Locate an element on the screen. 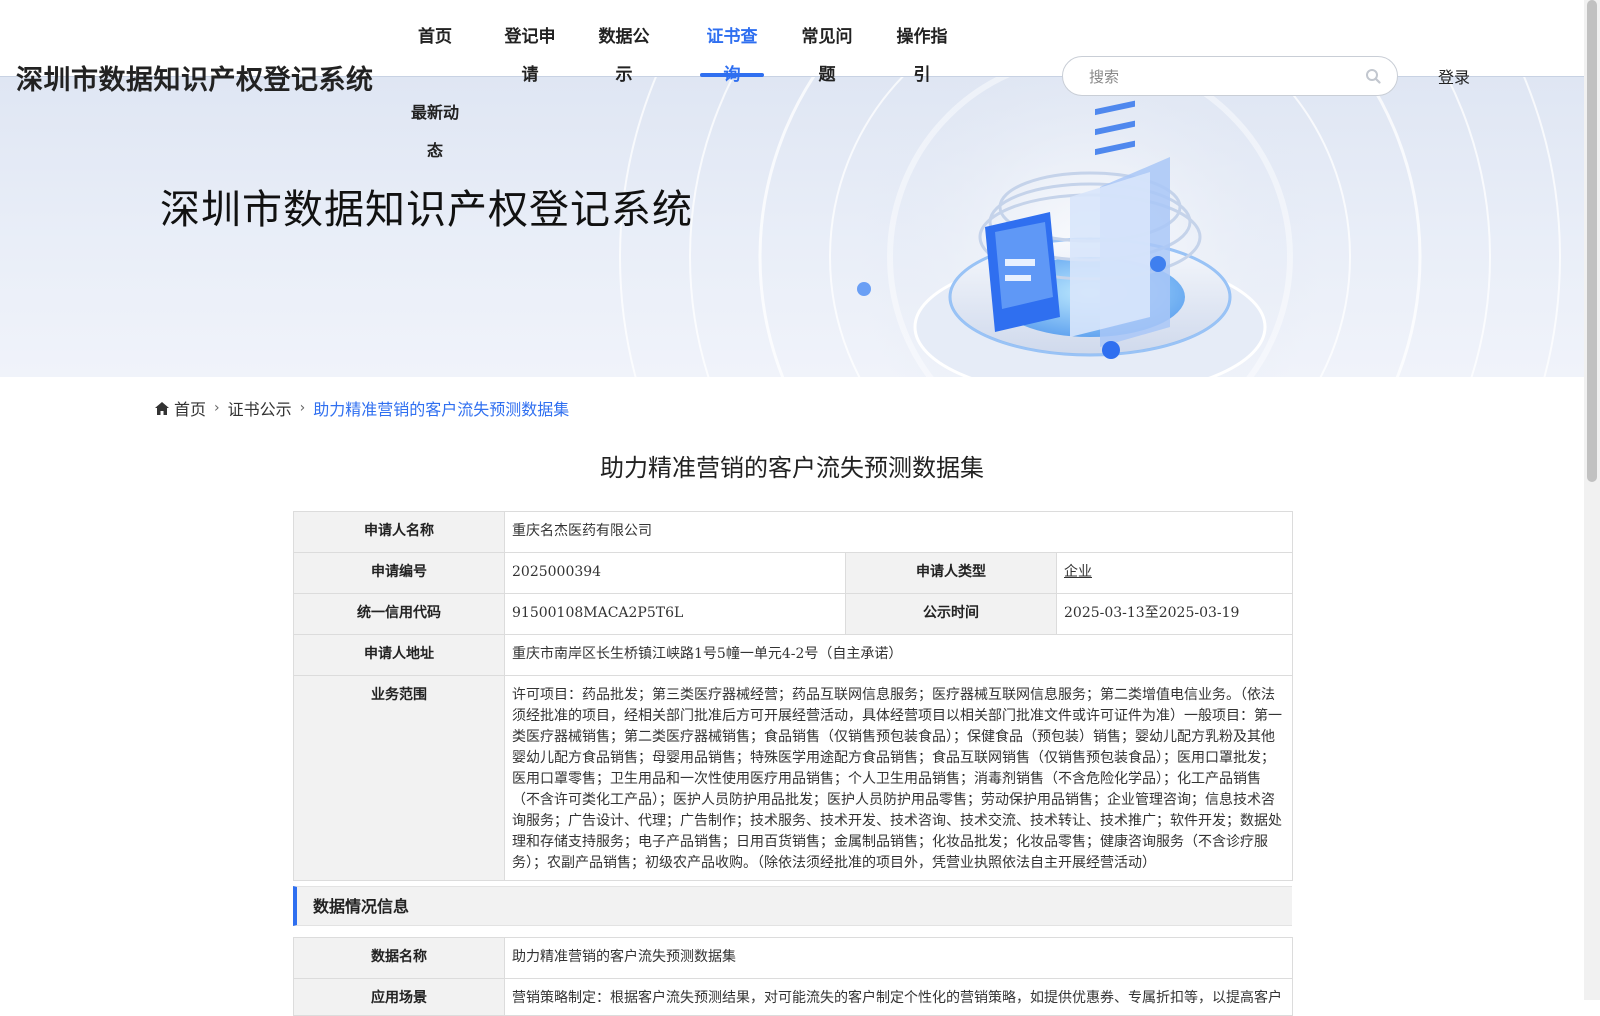 Image resolution: width=1600 pixels, height=1016 pixels. publicity-time-label: 公示时间 is located at coordinates (951, 614).